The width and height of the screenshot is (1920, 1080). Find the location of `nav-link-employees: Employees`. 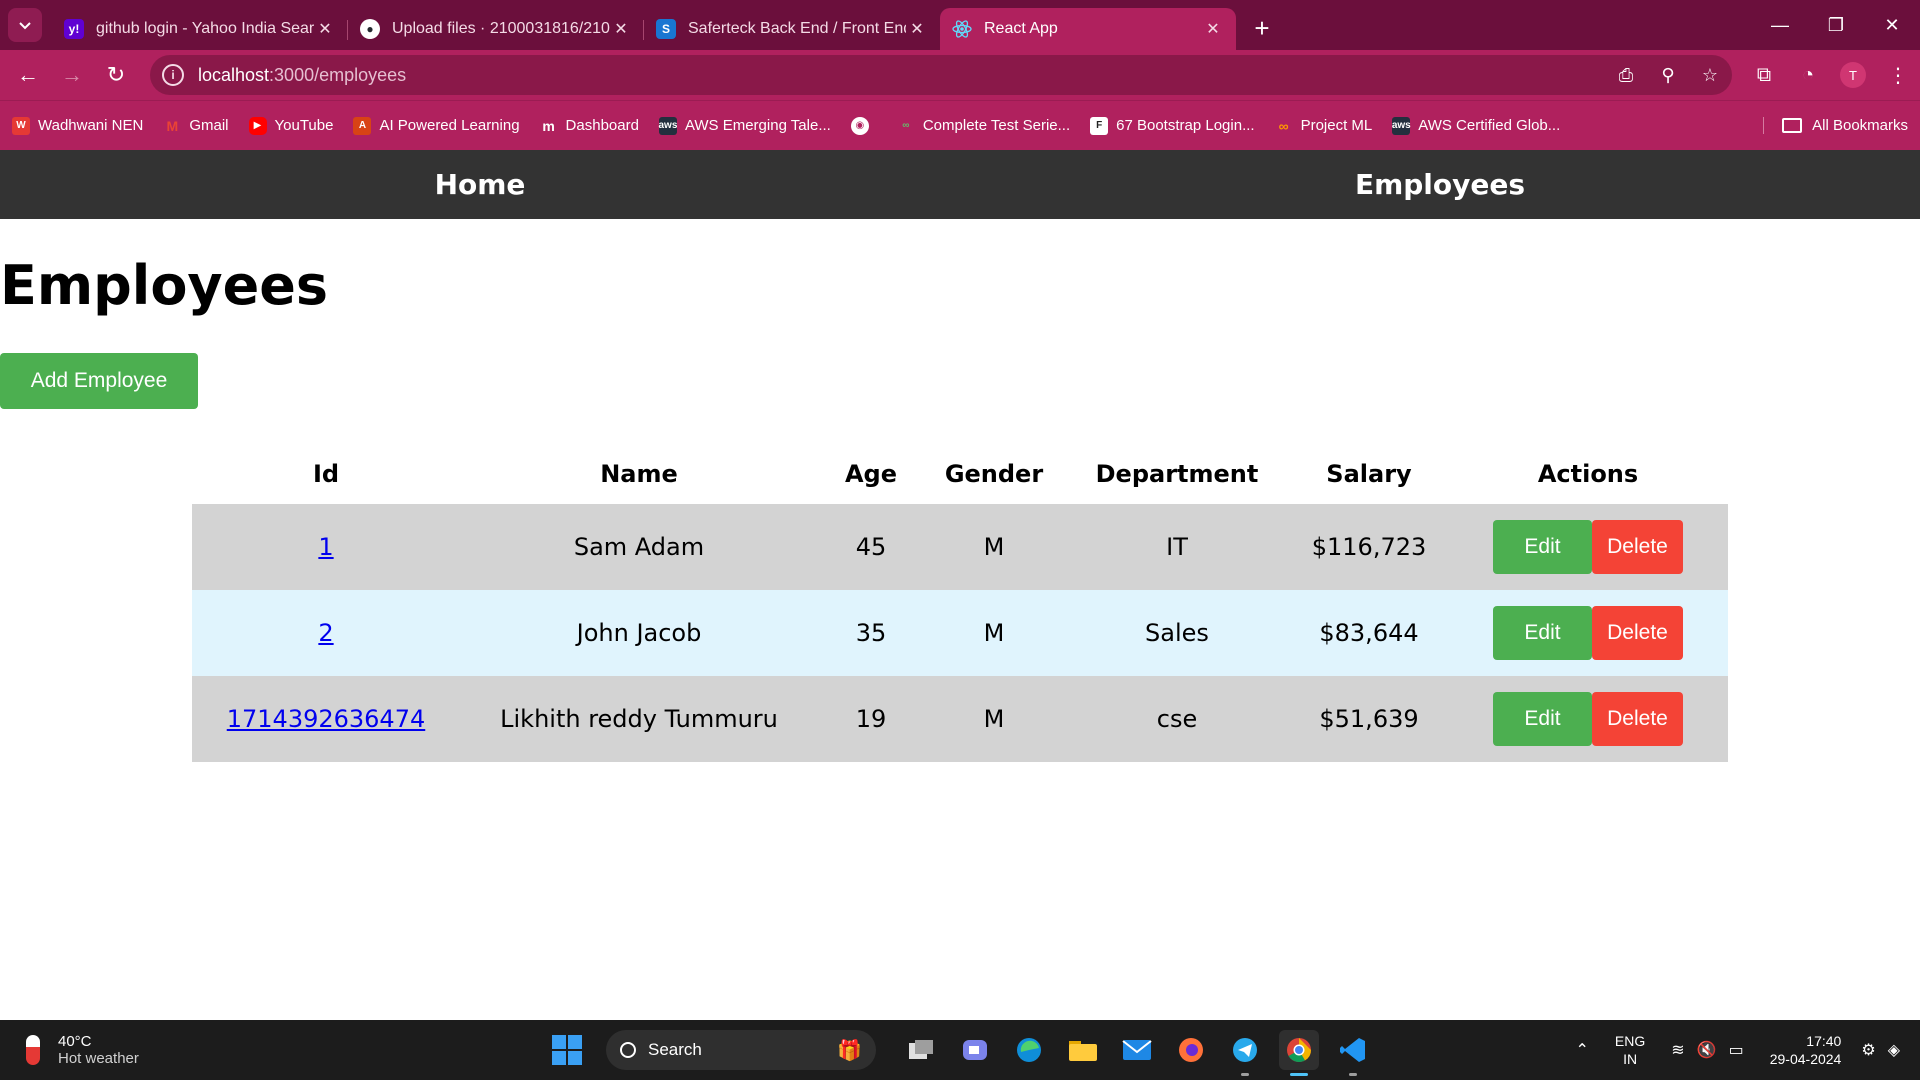

nav-link-employees: Employees is located at coordinates (1440, 184).